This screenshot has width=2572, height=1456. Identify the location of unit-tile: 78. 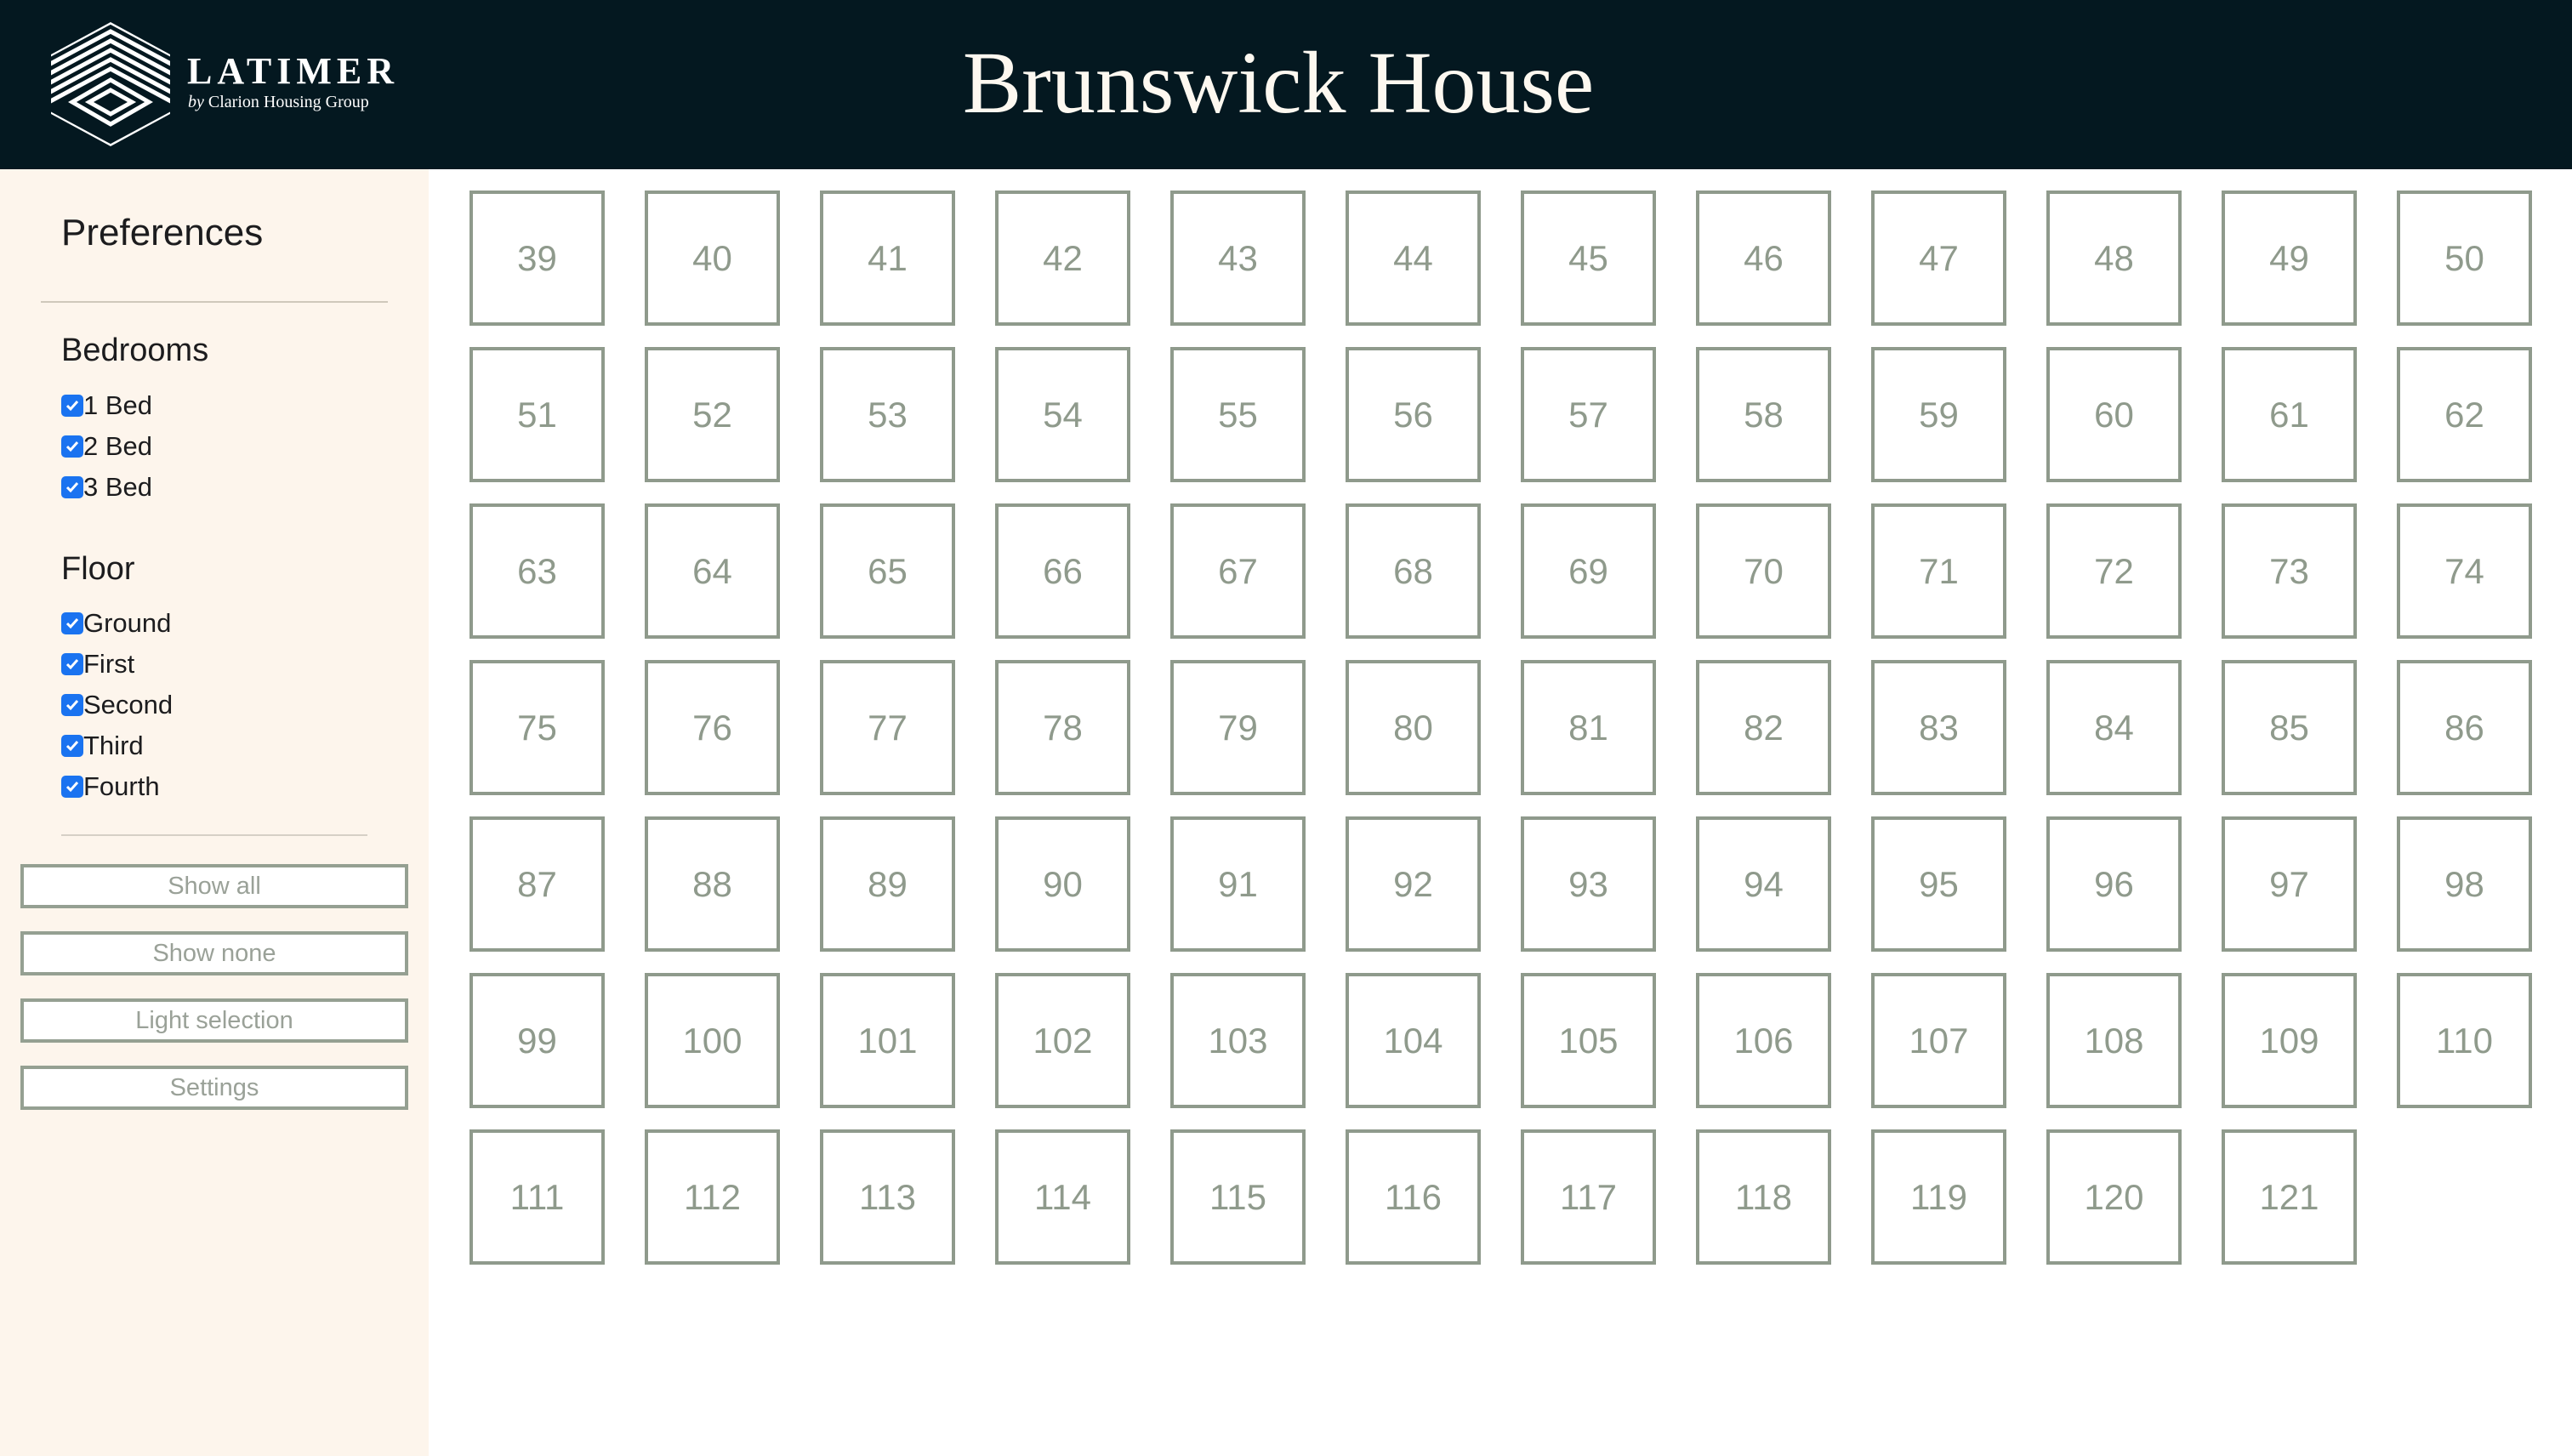
(1063, 727).